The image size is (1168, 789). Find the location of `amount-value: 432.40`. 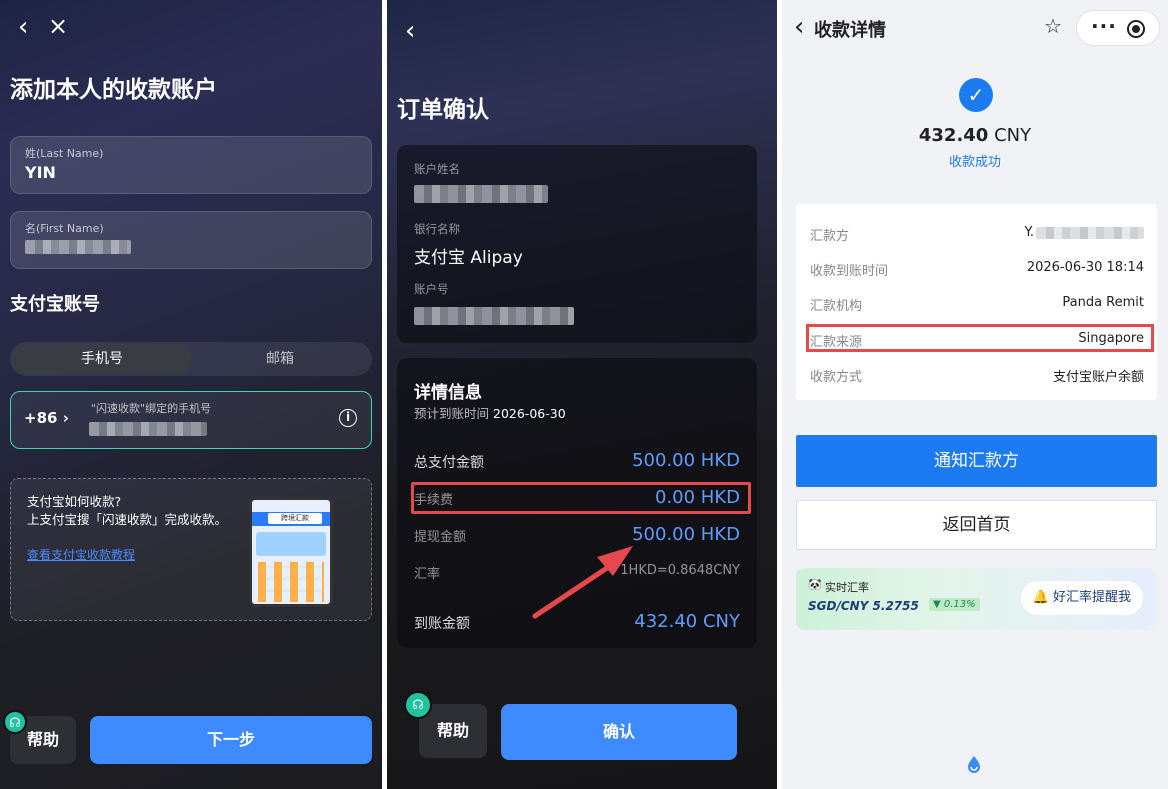

amount-value: 432.40 is located at coordinates (953, 135).